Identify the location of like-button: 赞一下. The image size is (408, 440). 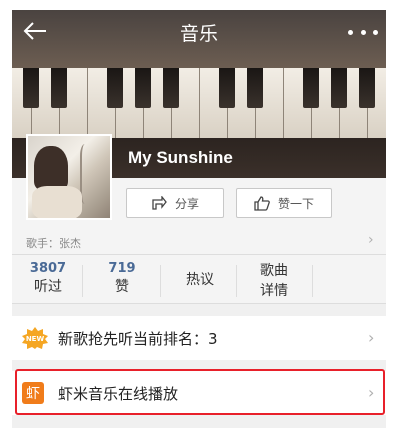
(284, 203).